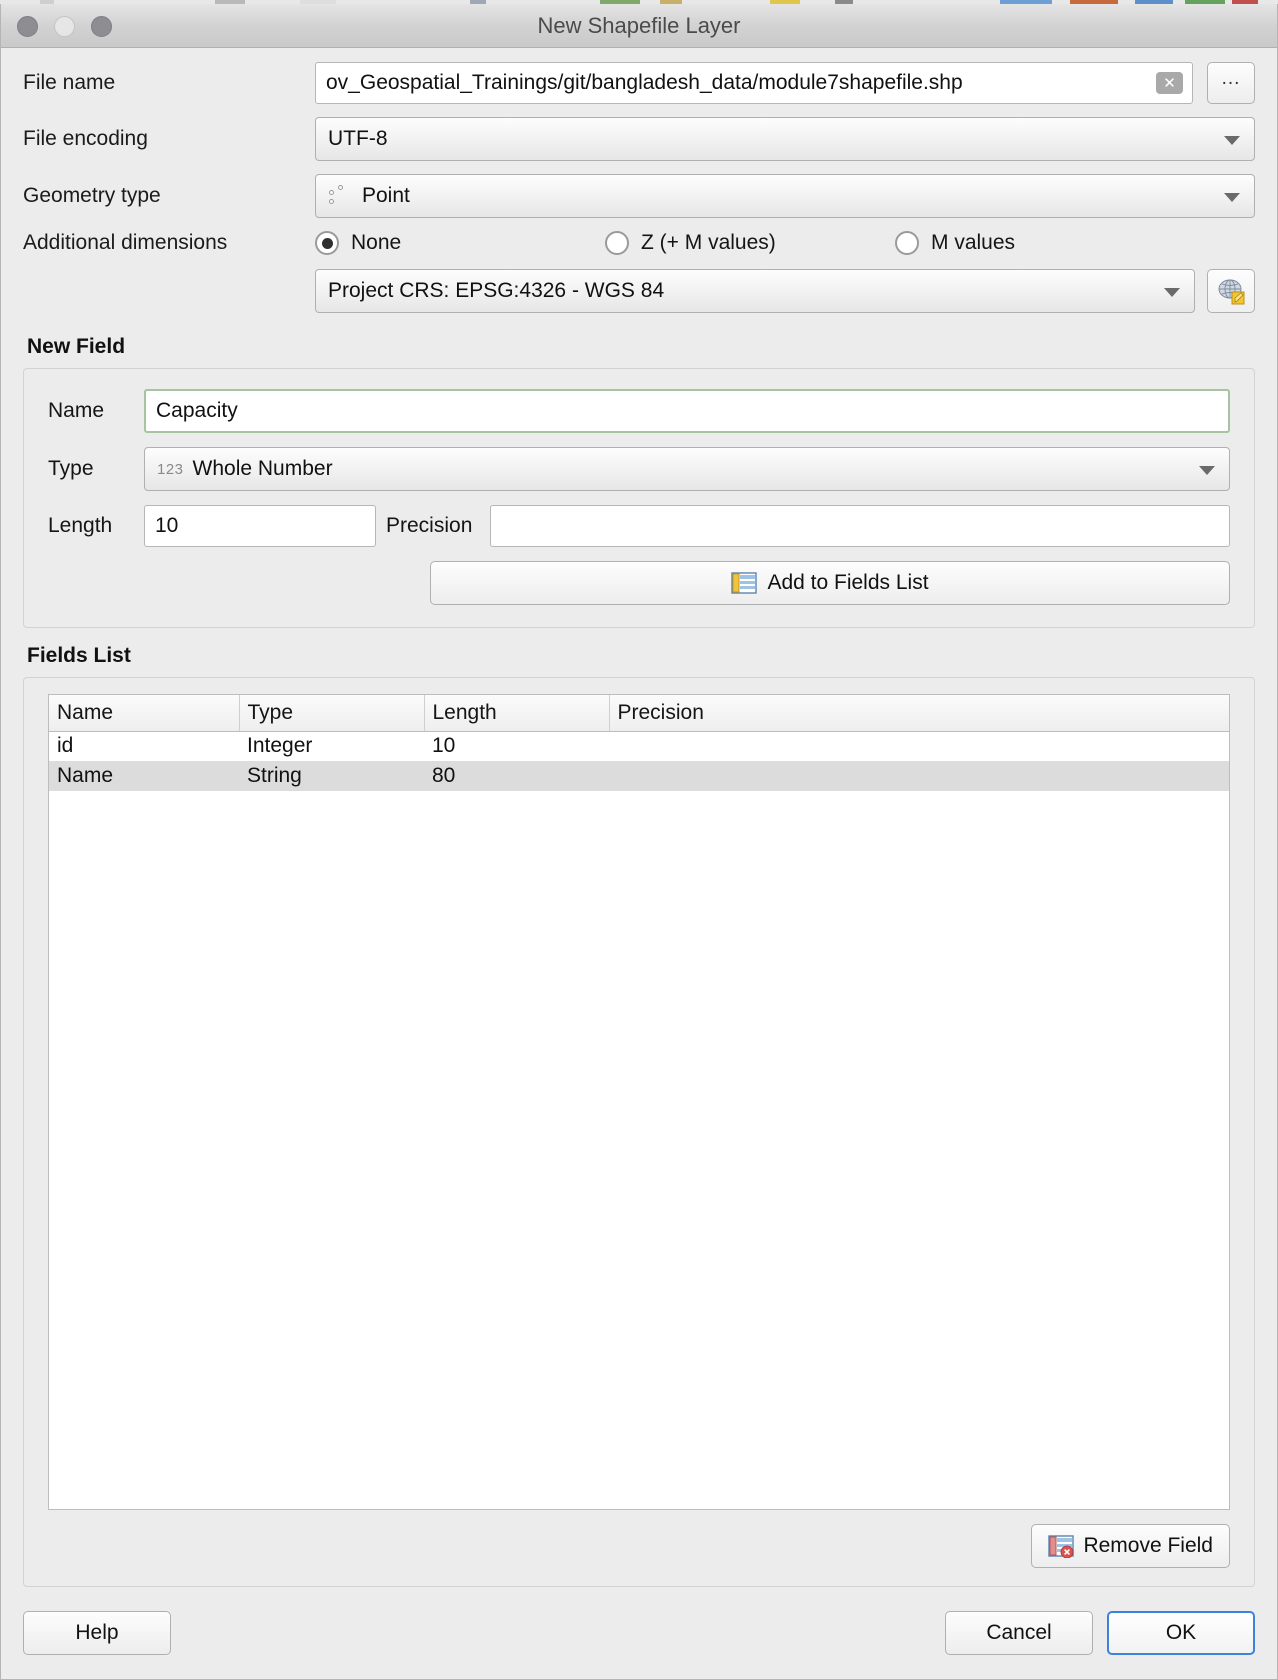  Describe the element at coordinates (1169, 83) in the screenshot. I see `clear-x-icon: ✕` at that location.